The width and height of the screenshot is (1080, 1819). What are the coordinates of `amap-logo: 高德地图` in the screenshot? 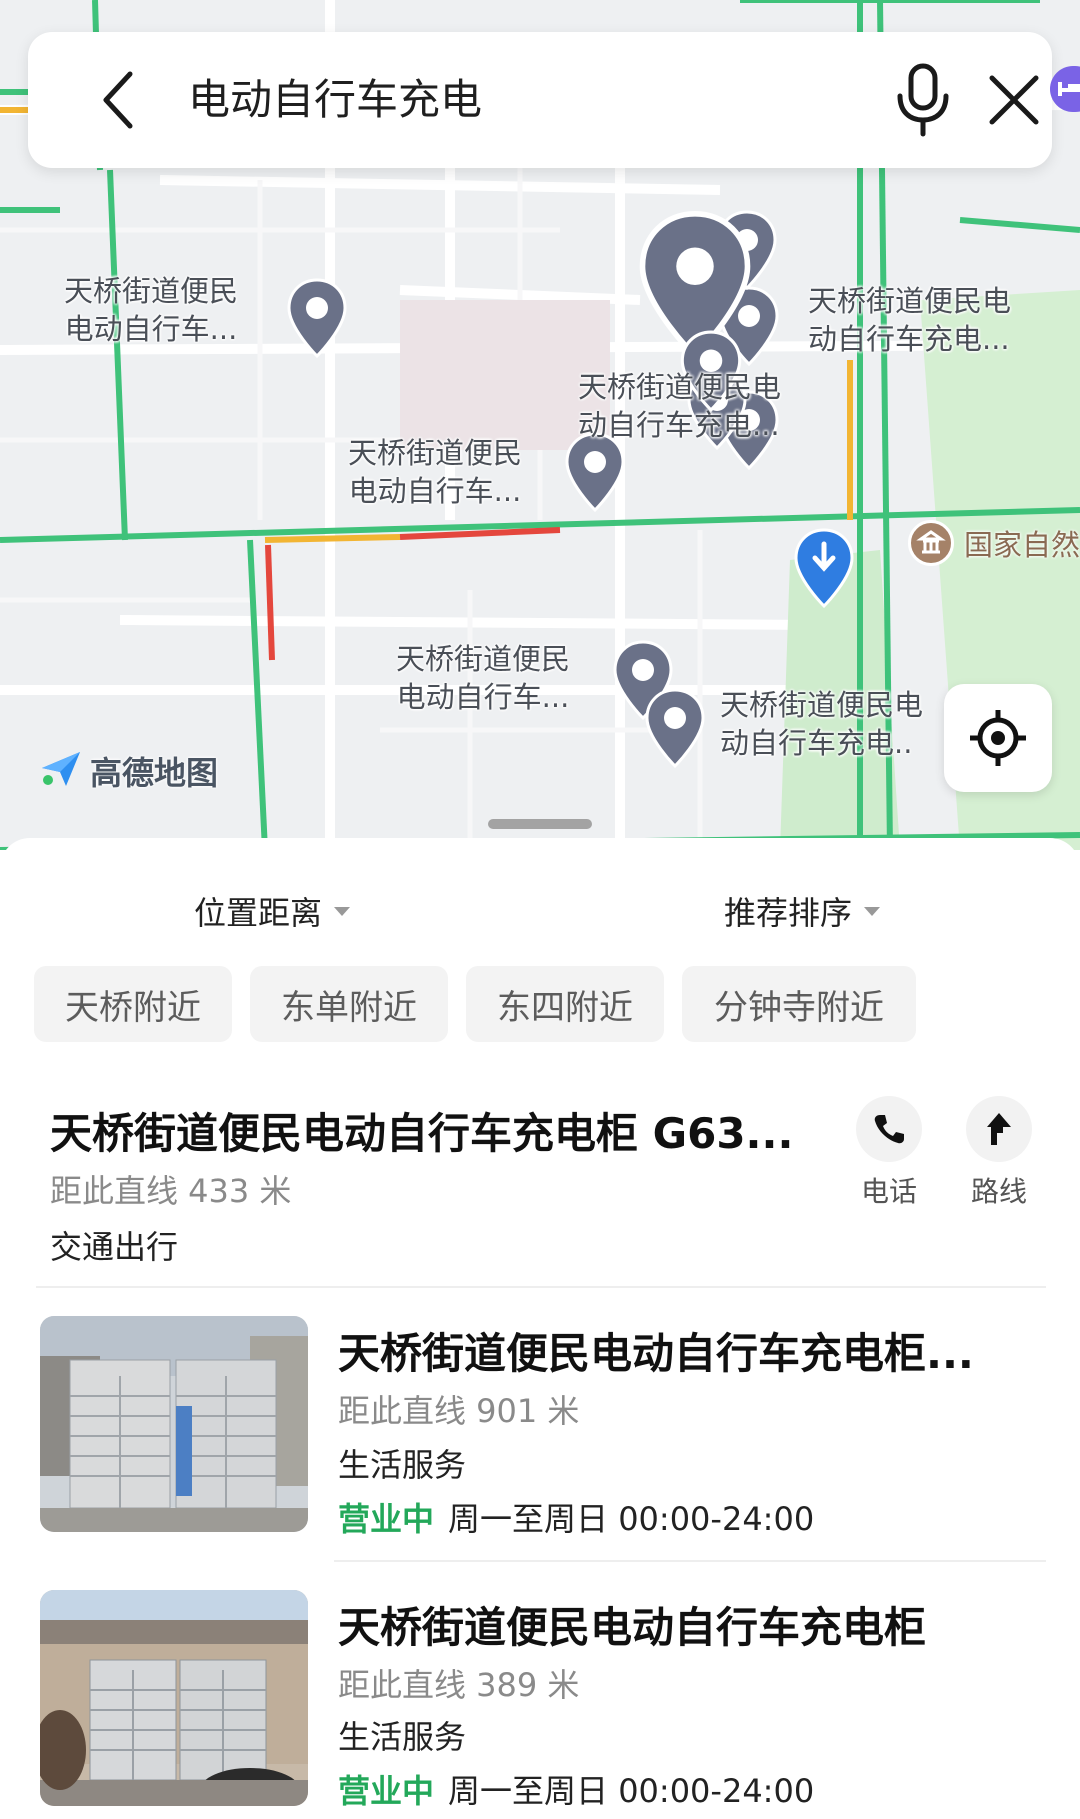 It's located at (129, 770).